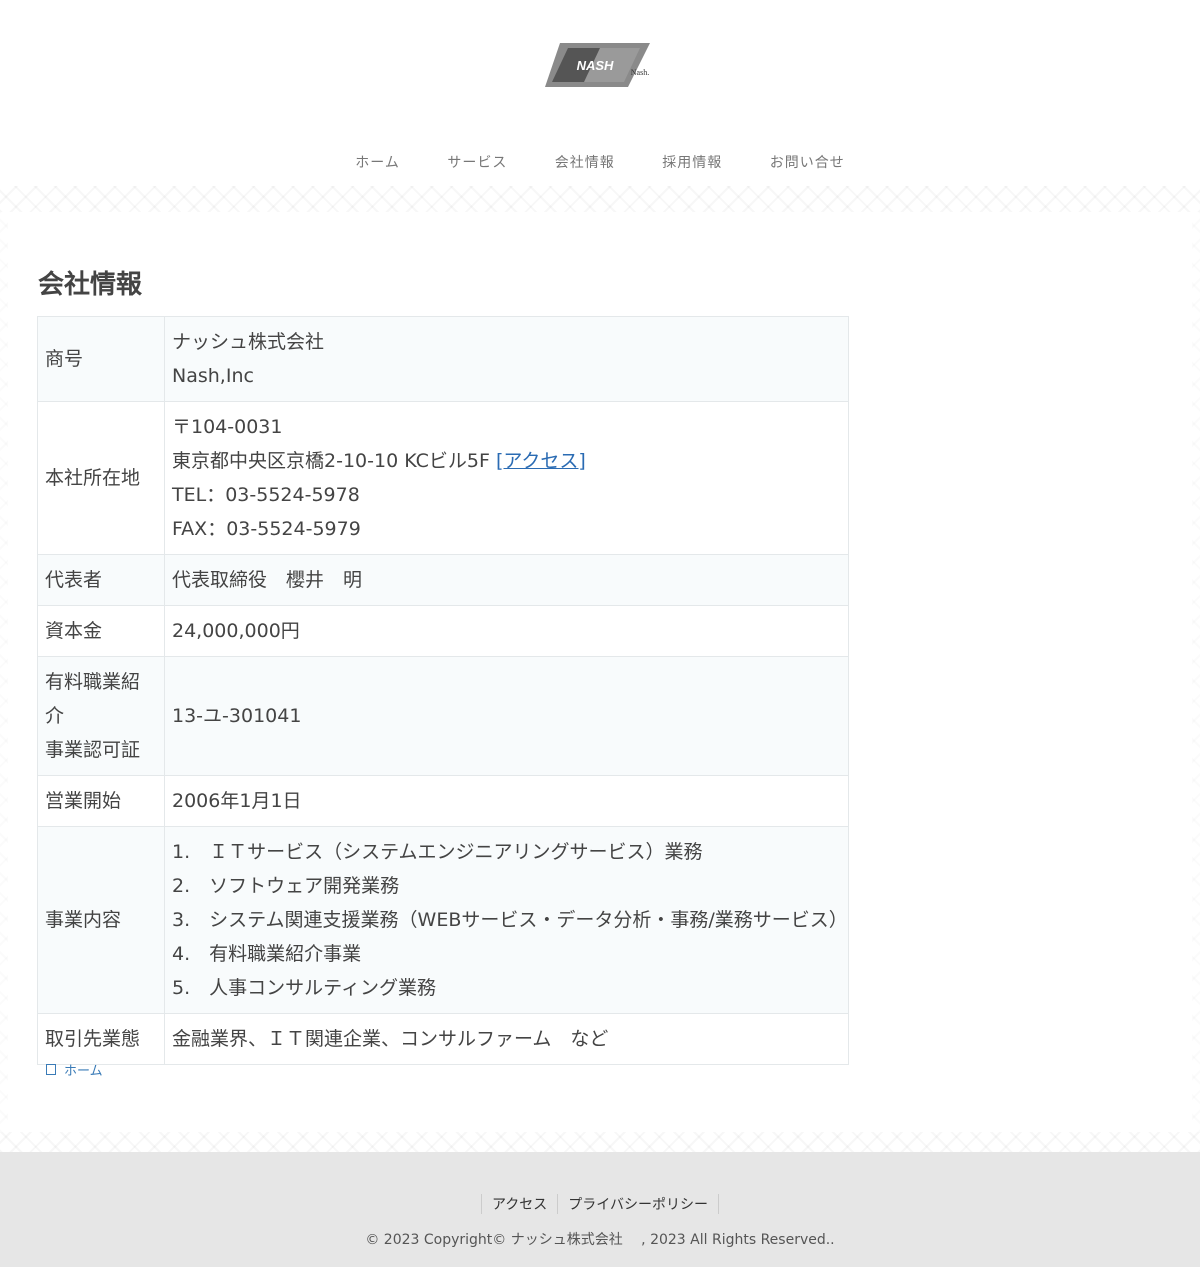  Describe the element at coordinates (595, 65) in the screenshot. I see `logo-text: NASH` at that location.